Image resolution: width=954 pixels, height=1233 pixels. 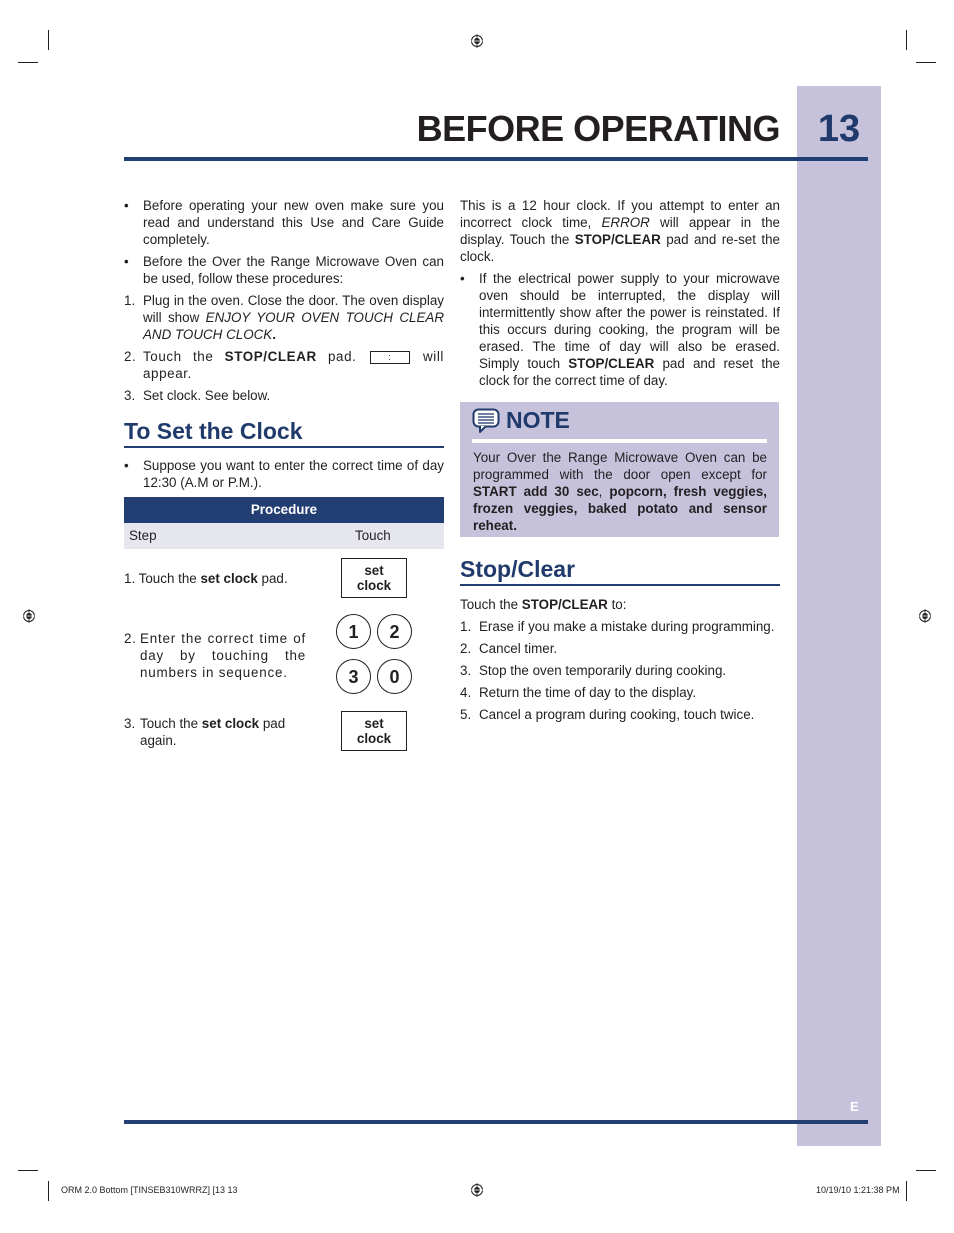 I want to click on note-speech-bubble-icon, so click(x=486, y=420).